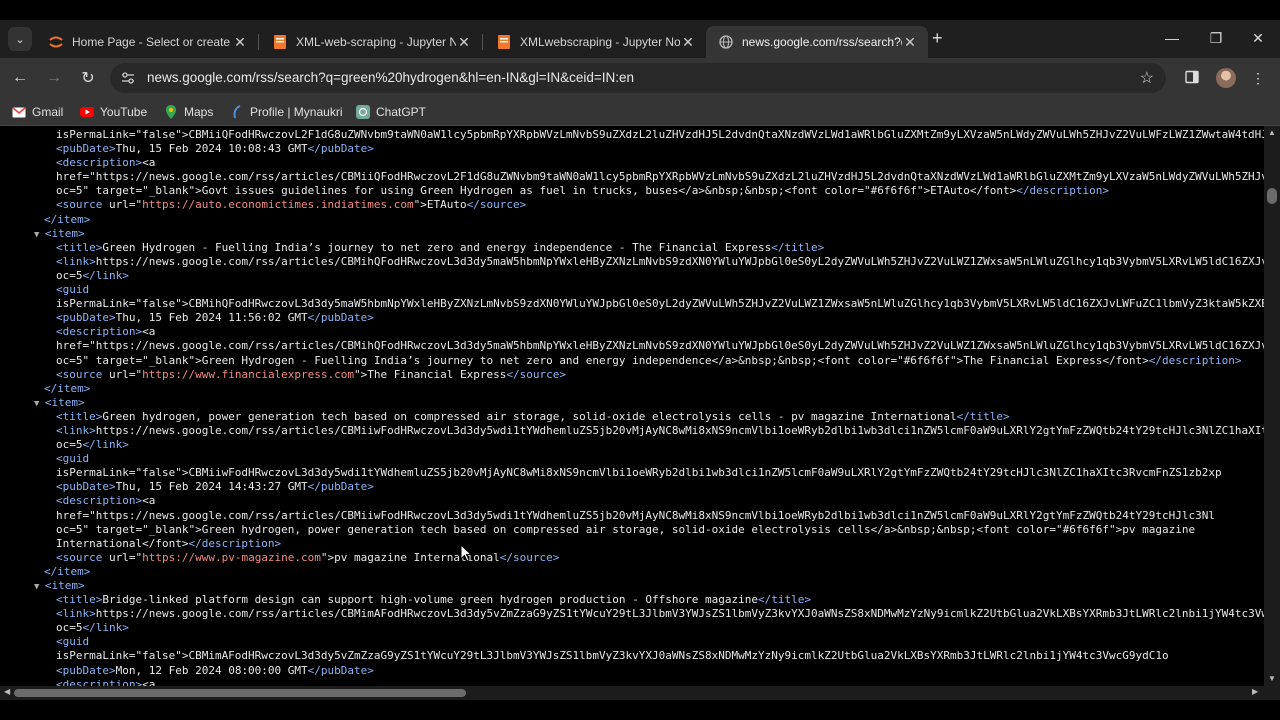 The width and height of the screenshot is (1280, 720). Describe the element at coordinates (231, 557) in the screenshot. I see `xml-attr-value: https://www.pv-magazine.com` at that location.